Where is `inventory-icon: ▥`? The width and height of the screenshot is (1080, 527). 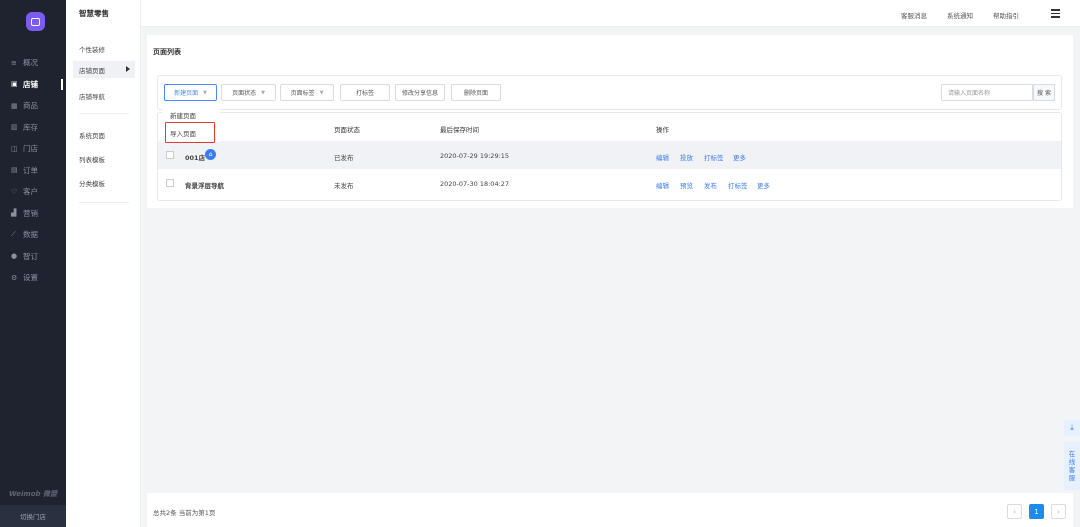
inventory-icon: ▥ is located at coordinates (14, 127).